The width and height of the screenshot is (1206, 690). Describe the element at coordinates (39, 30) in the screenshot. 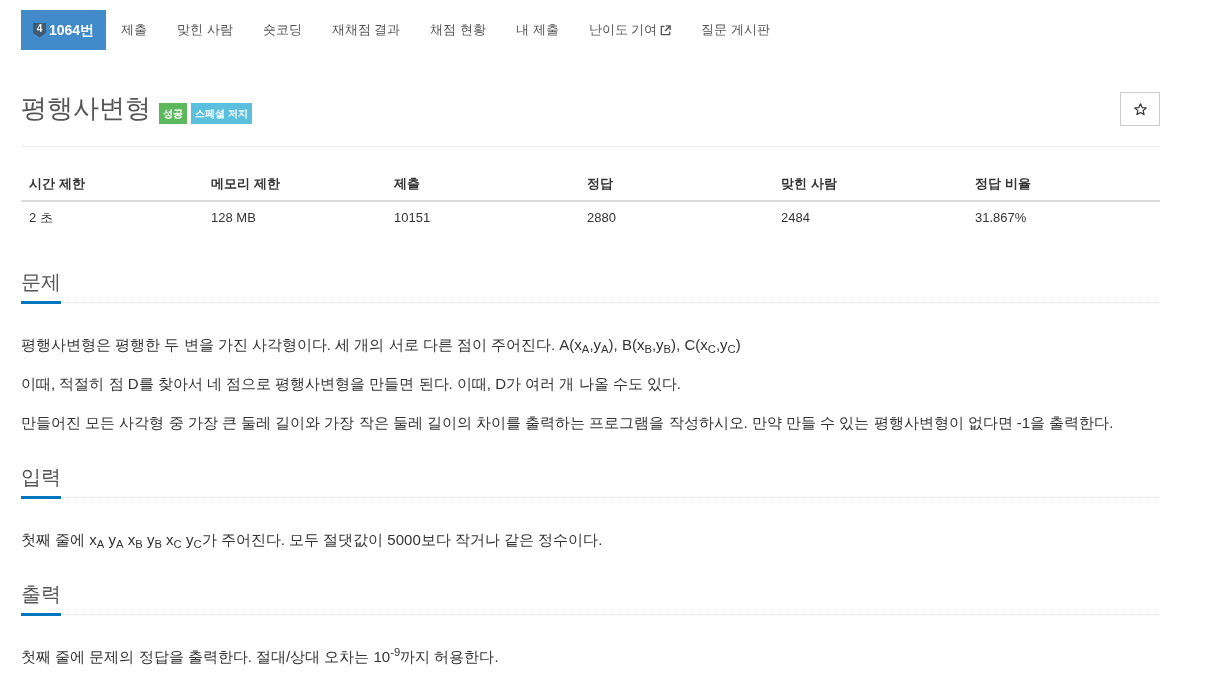

I see `tier-badge: 4` at that location.